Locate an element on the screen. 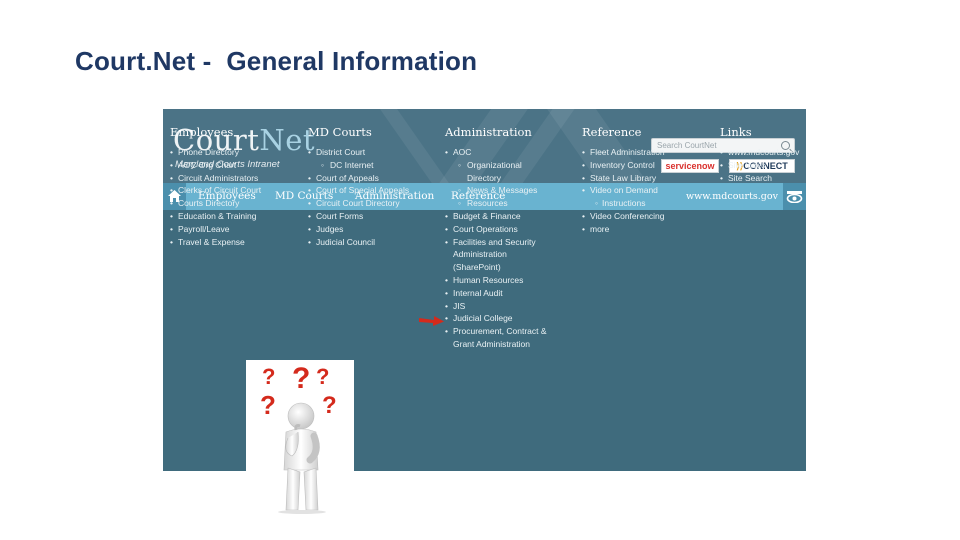 The height and width of the screenshot is (540, 960). list-item: State Law Library is located at coordinates (623, 178).